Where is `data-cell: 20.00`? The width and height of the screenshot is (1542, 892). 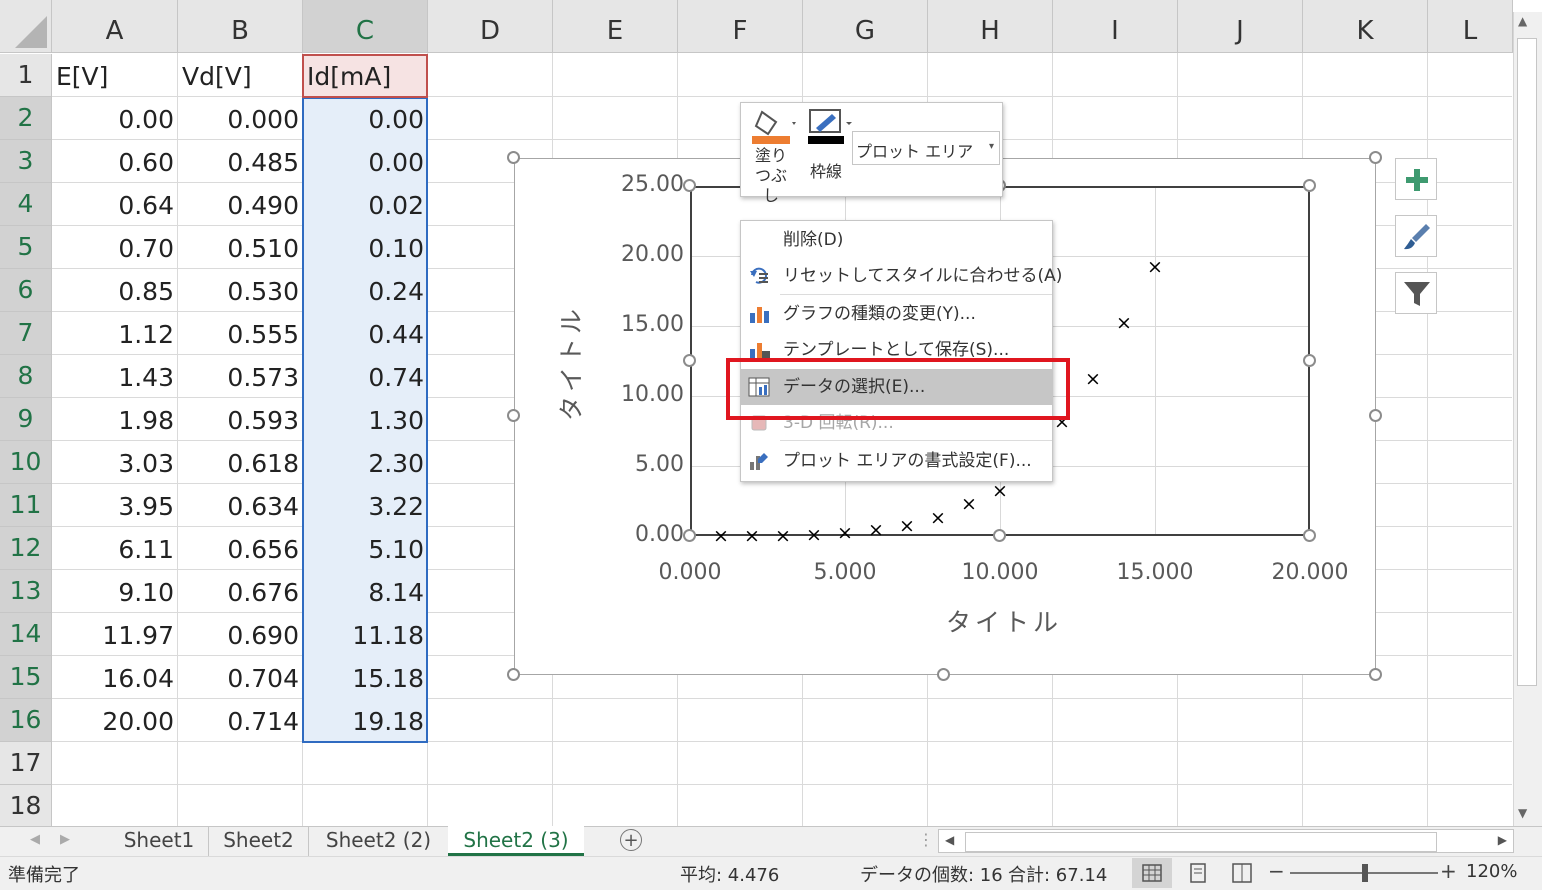 data-cell: 20.00 is located at coordinates (115, 720).